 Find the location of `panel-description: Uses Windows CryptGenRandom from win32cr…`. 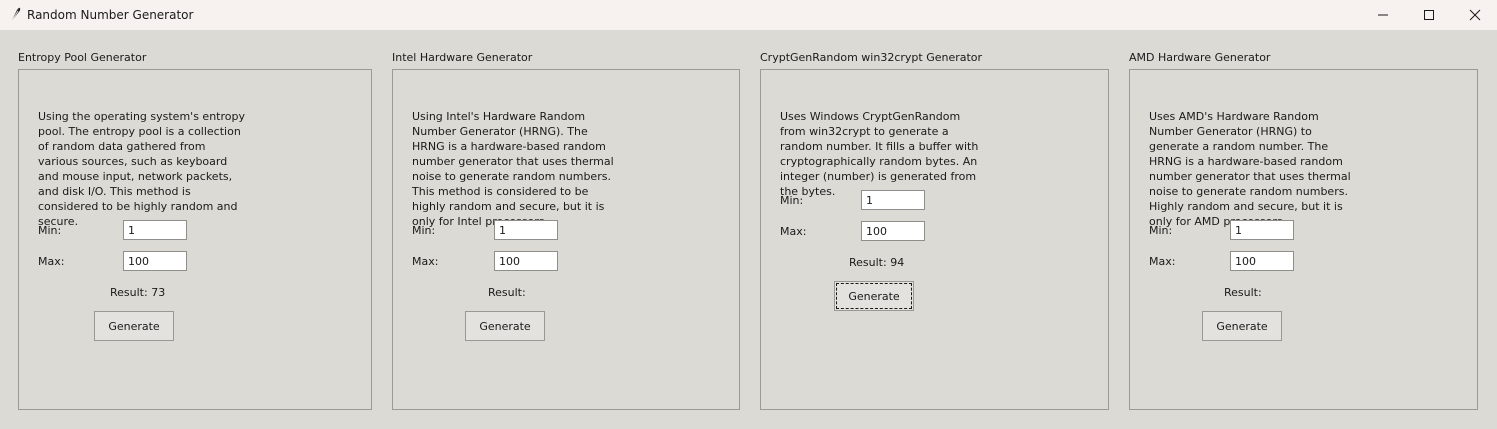

panel-description: Uses Windows CryptGenRandom from win32cr… is located at coordinates (879, 154).